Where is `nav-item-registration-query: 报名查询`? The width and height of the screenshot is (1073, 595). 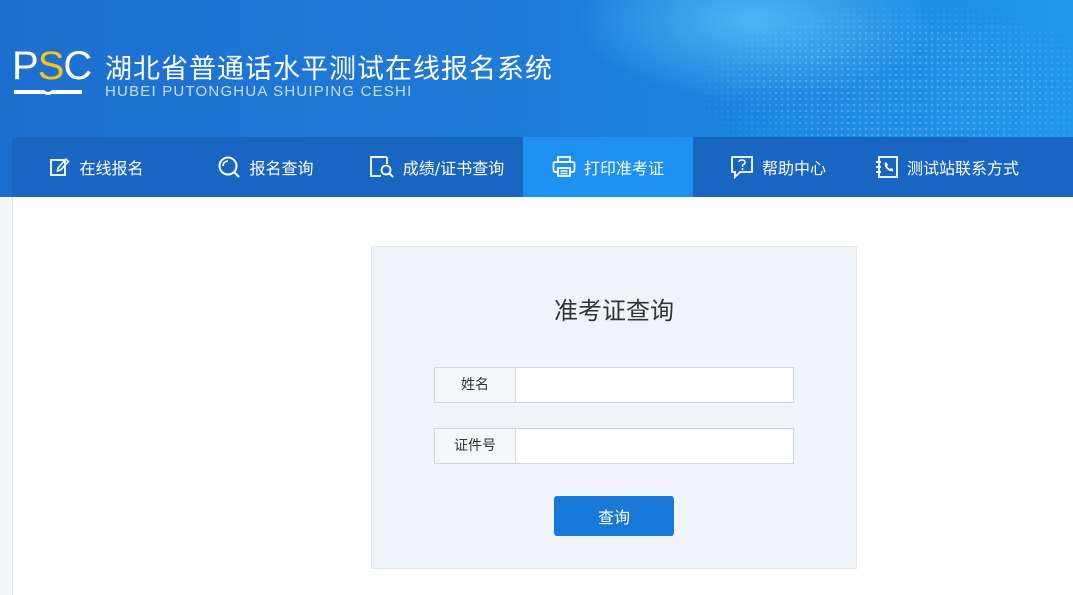
nav-item-registration-query: 报名查询 is located at coordinates (265, 167).